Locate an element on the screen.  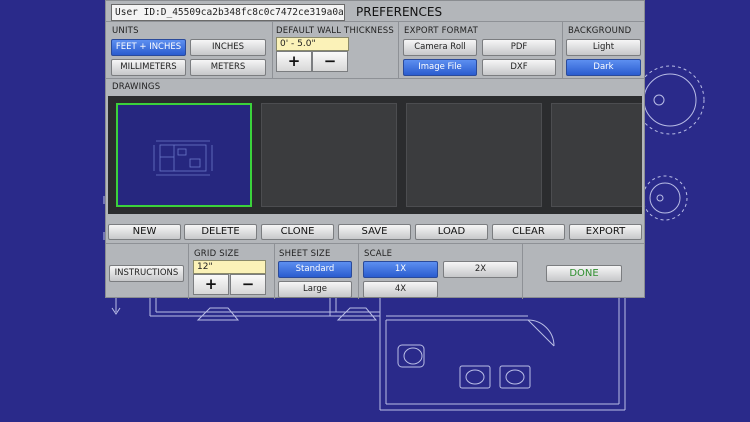
drawings-title: DRAWINGS is located at coordinates (136, 87).